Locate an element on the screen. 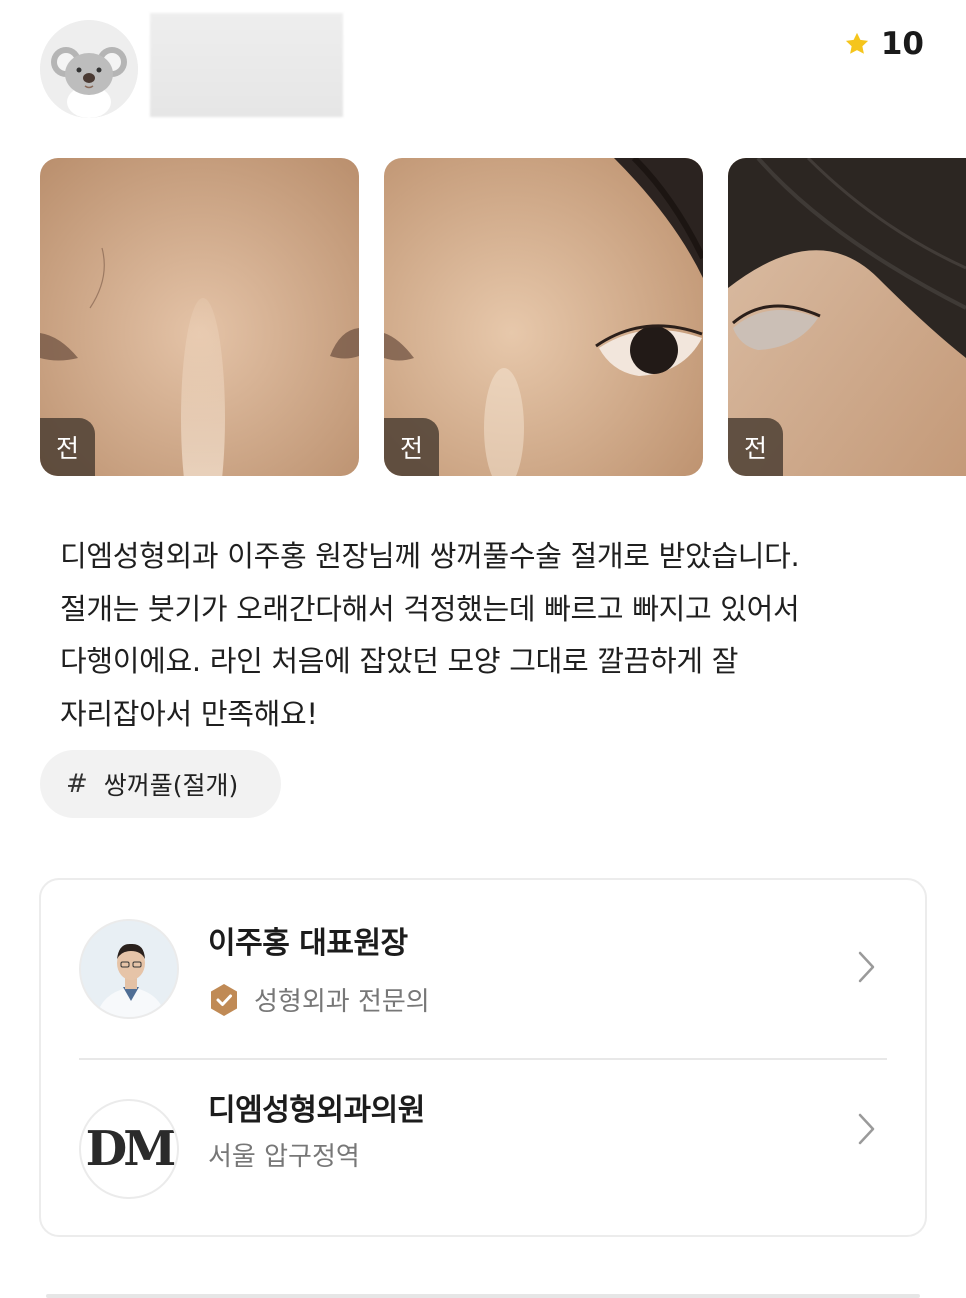  username-blurred is located at coordinates (246, 65).